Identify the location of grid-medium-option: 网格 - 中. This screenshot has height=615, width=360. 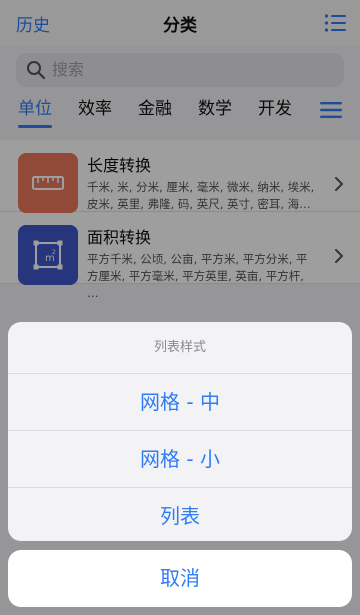
(180, 402).